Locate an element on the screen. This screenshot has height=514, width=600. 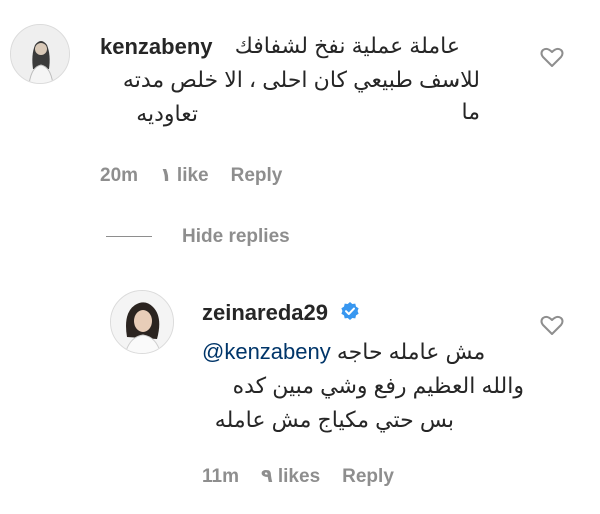
comment-text-line: تعاوديه is located at coordinates (167, 113).